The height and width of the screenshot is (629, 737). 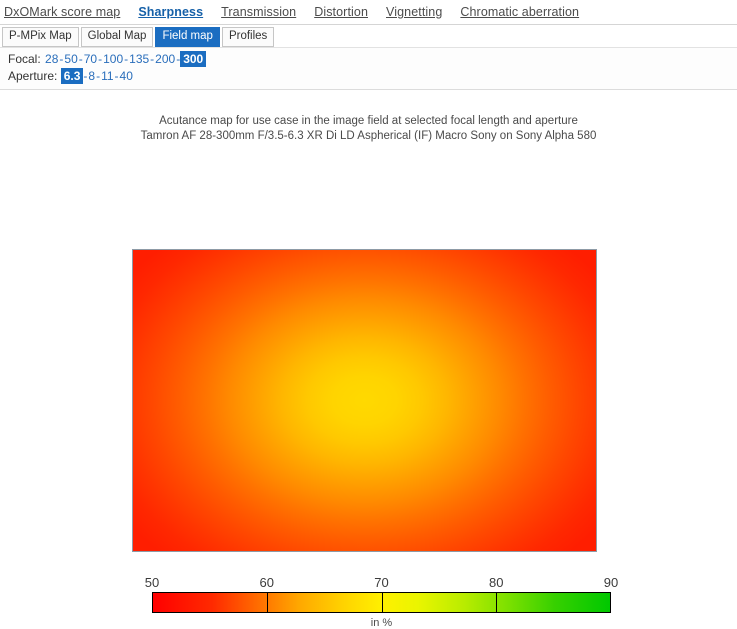 What do you see at coordinates (248, 37) in the screenshot?
I see `tab-profiles: Profiles` at bounding box center [248, 37].